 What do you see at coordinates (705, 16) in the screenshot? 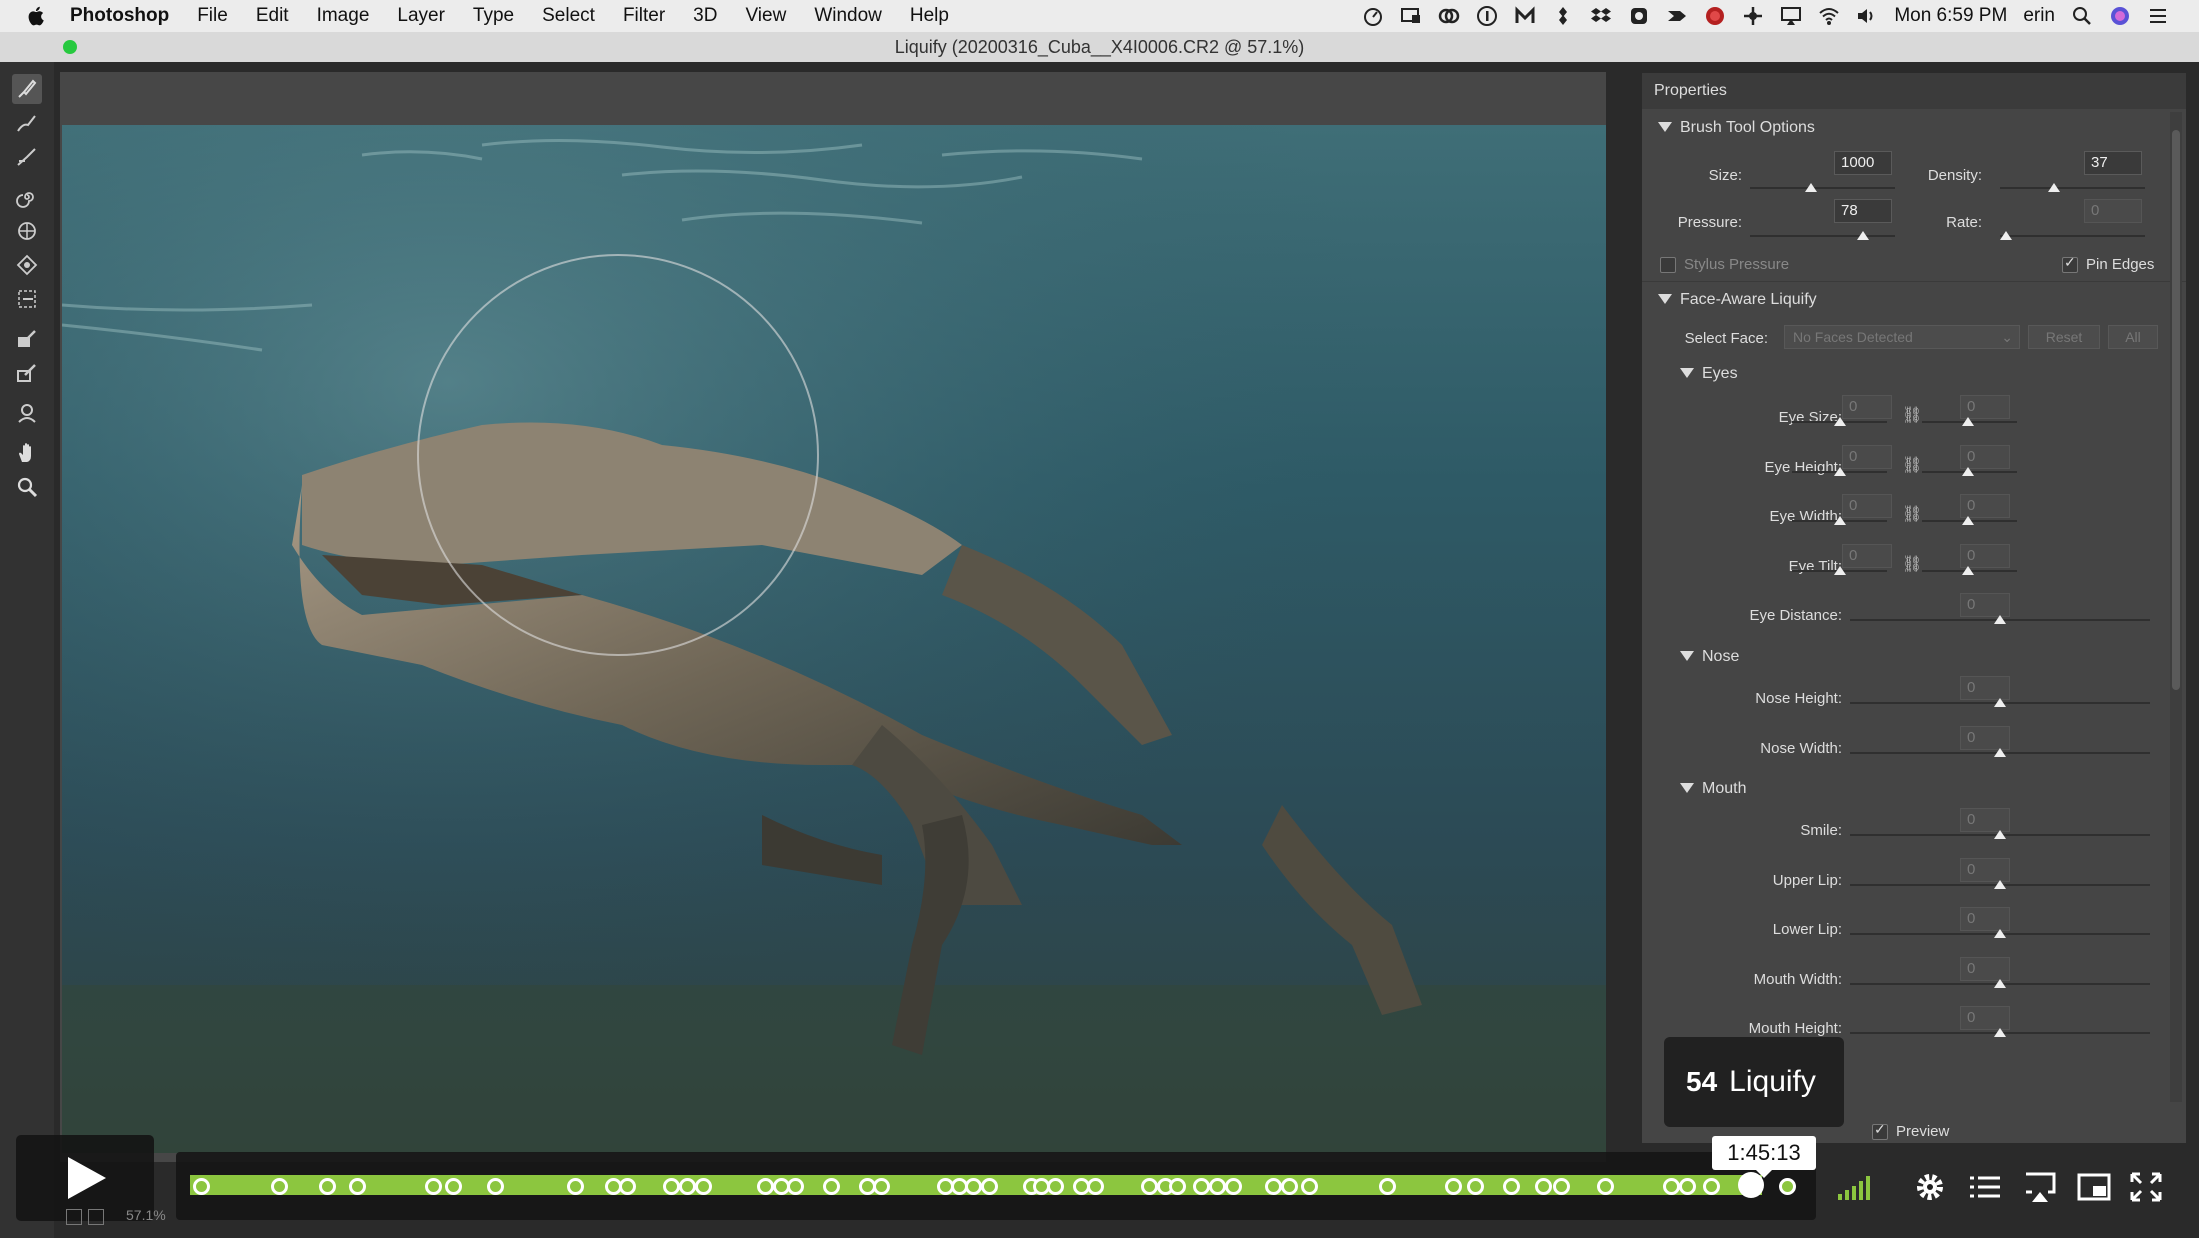
I see `menu-3d: 3D` at bounding box center [705, 16].